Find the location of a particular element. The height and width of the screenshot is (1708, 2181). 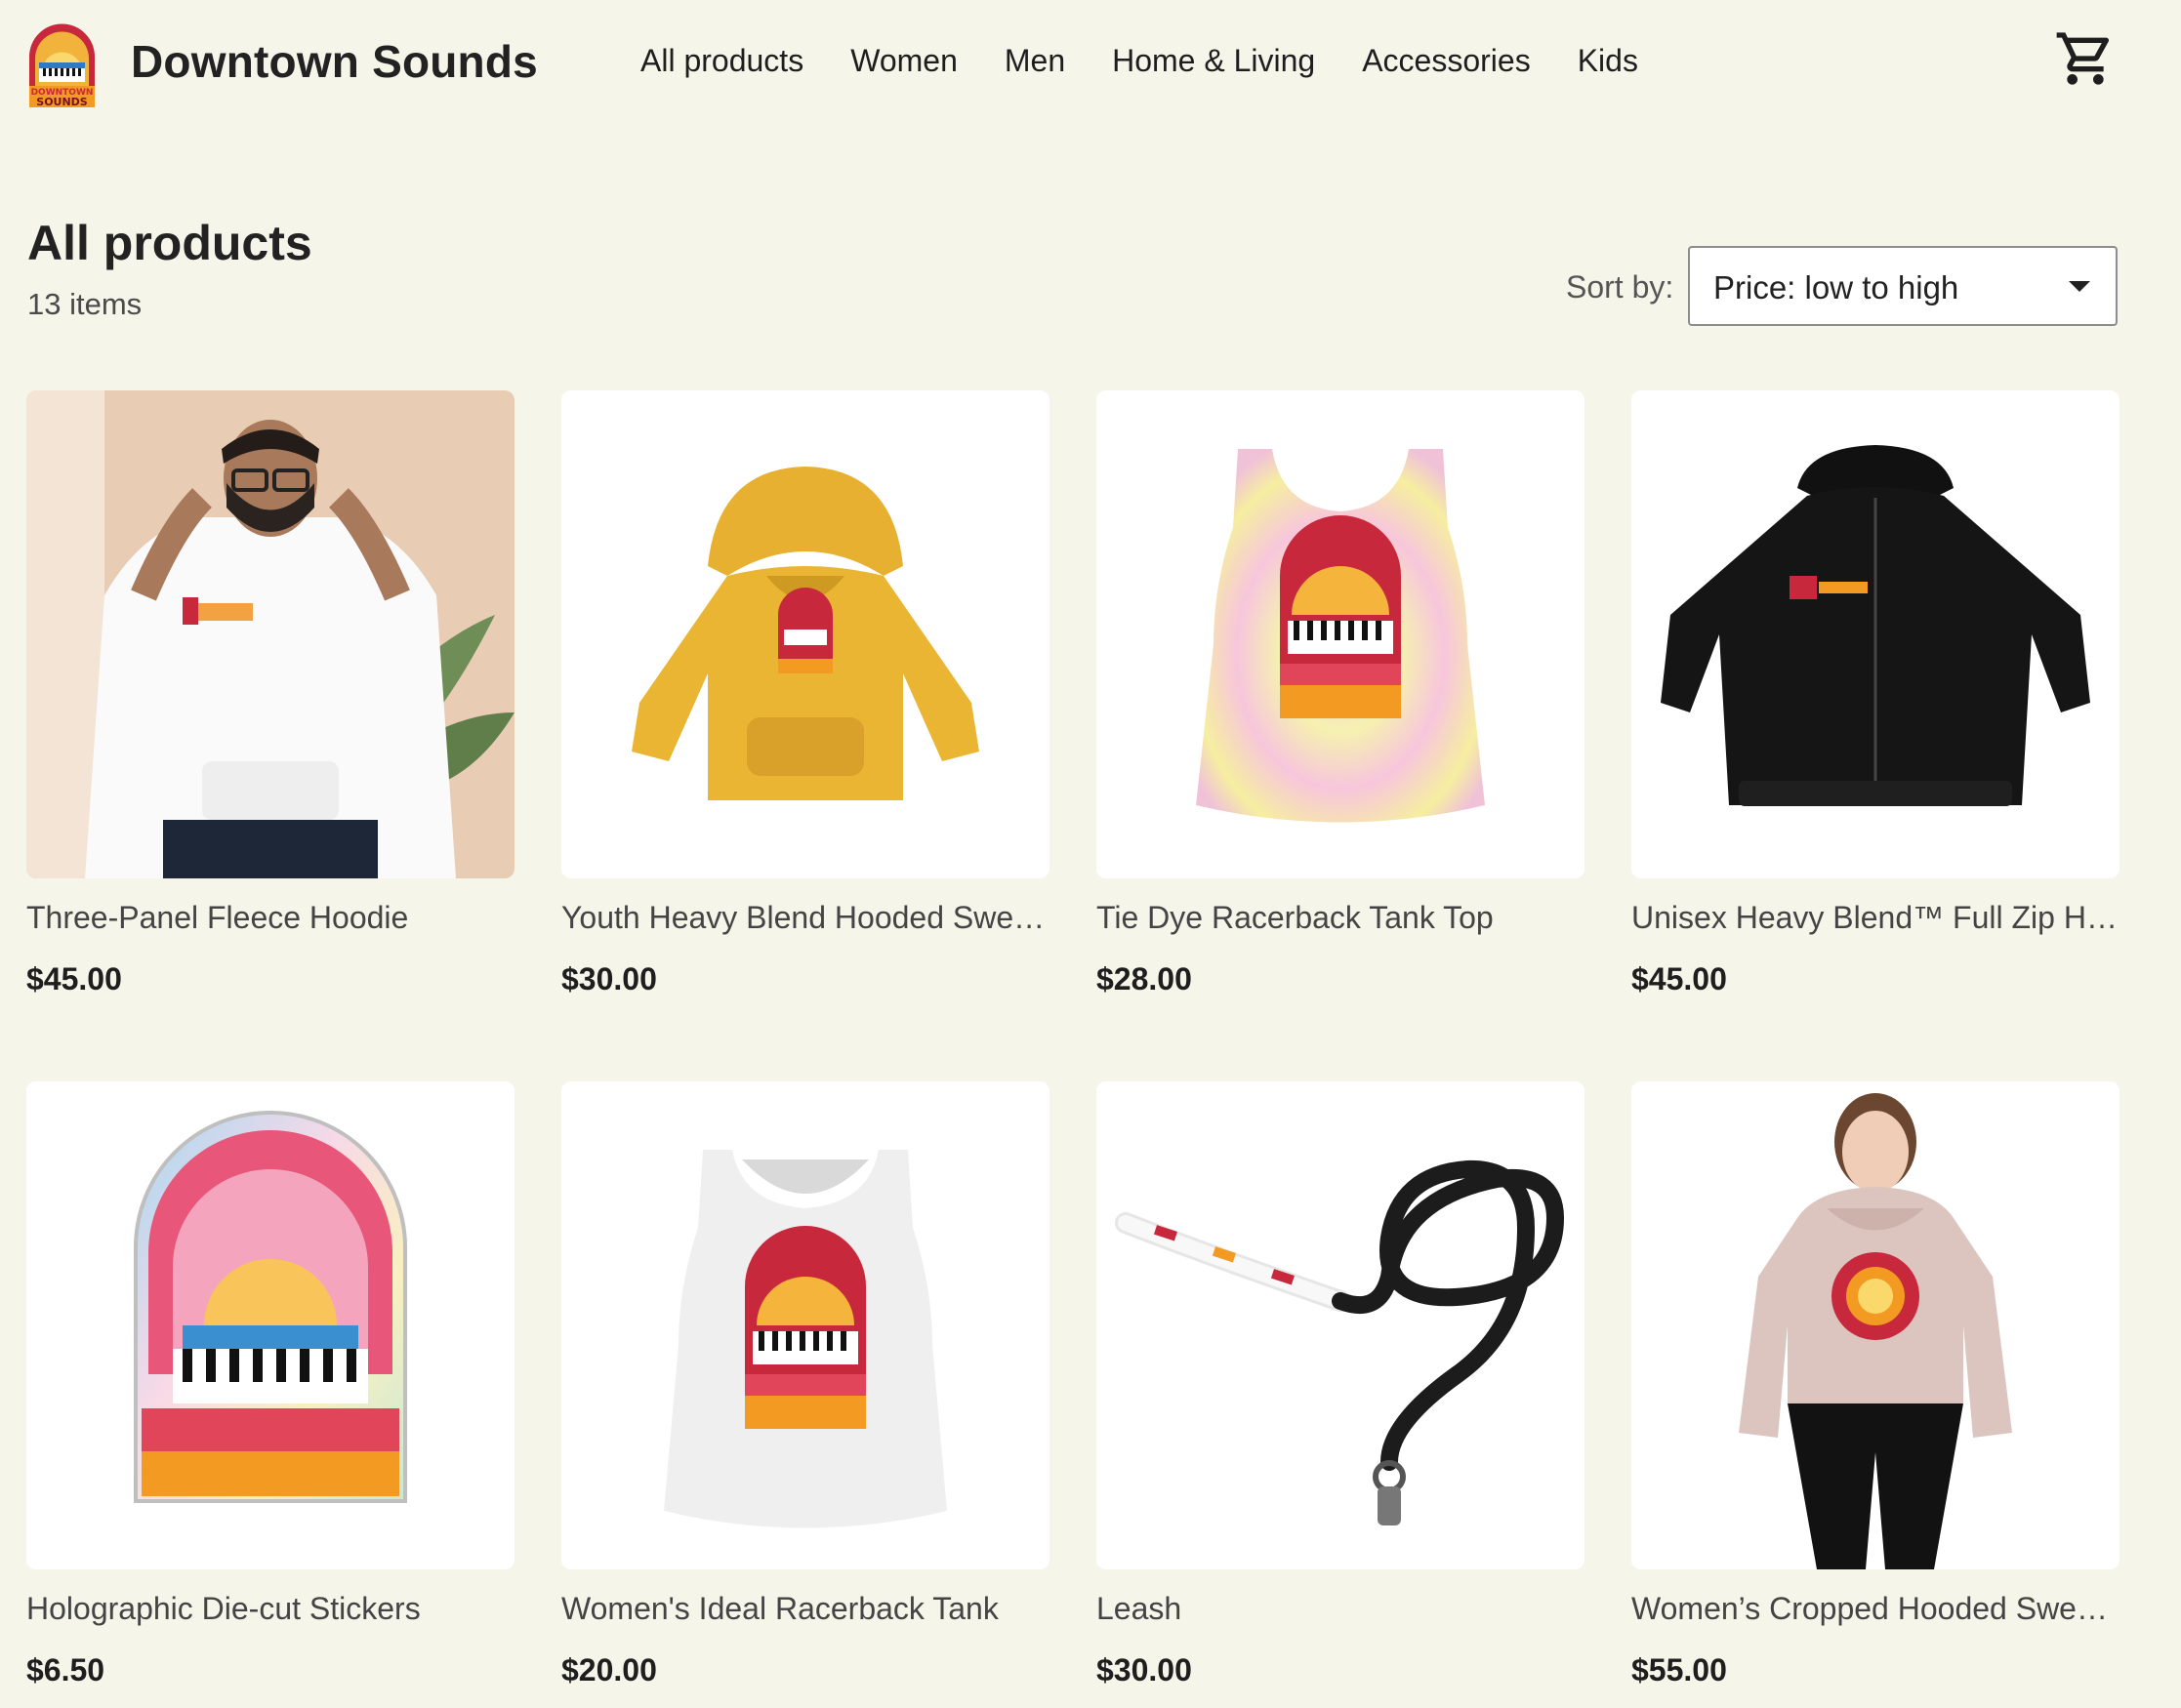

product-price: $28.00 is located at coordinates (1144, 978).